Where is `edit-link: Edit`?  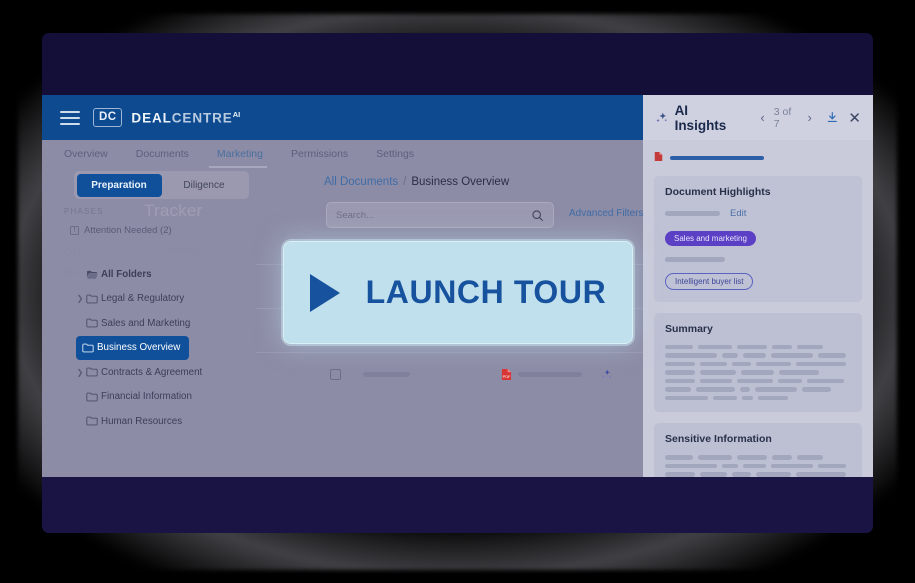
edit-link: Edit is located at coordinates (738, 213).